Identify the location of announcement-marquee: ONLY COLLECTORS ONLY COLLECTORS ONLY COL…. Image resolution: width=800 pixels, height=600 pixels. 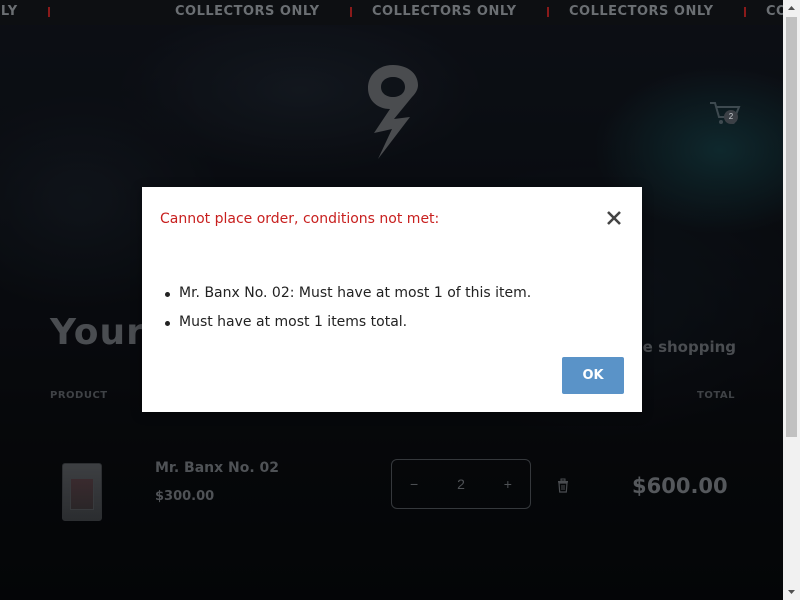
(391, 12).